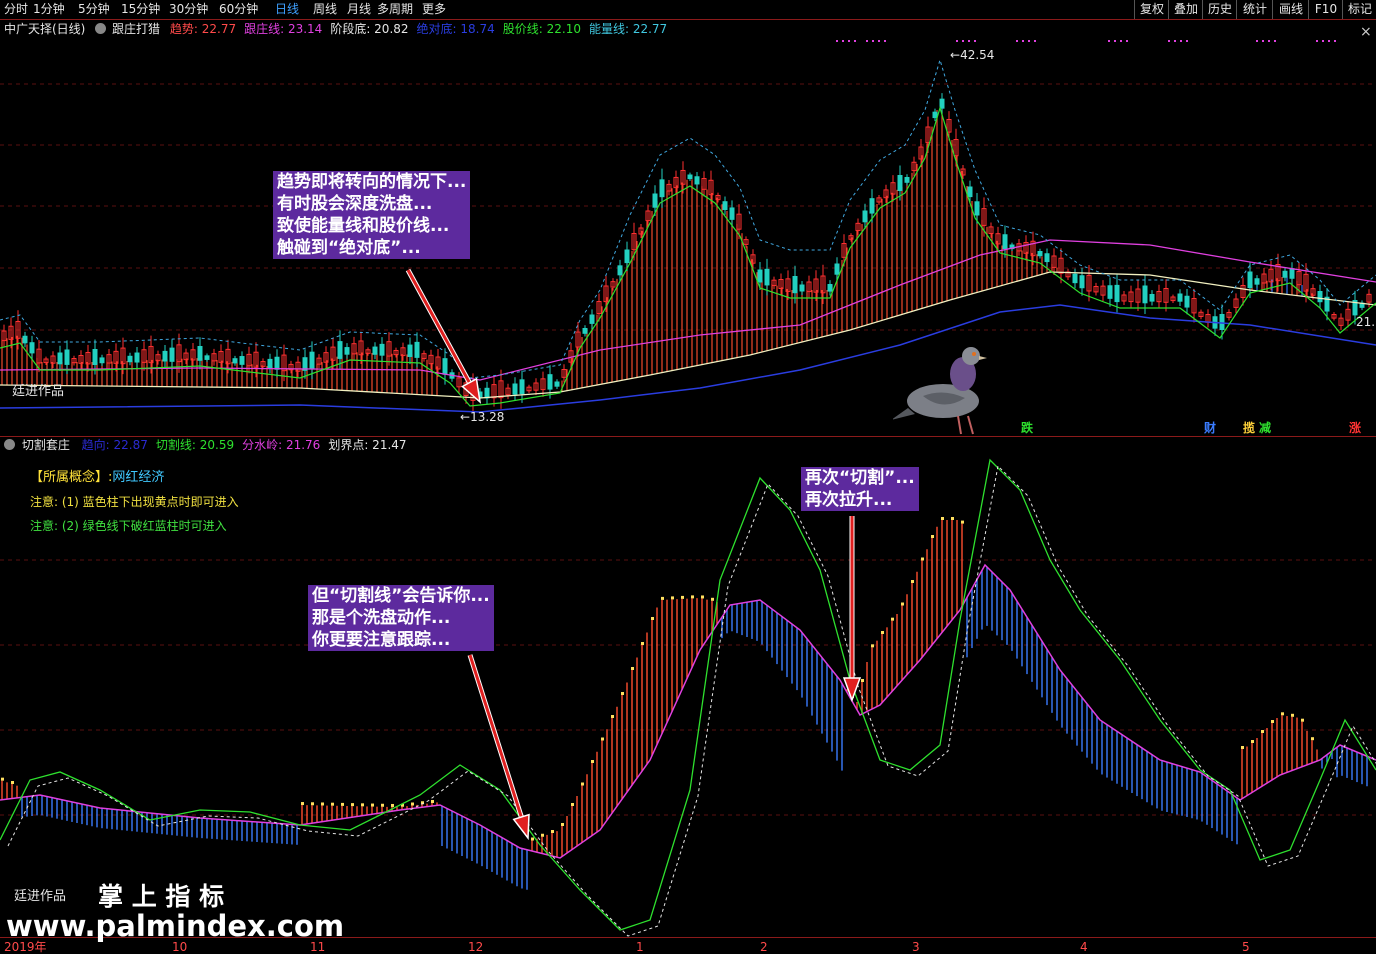  What do you see at coordinates (1210, 428) in the screenshot?
I see `signal-wealth: 财` at bounding box center [1210, 428].